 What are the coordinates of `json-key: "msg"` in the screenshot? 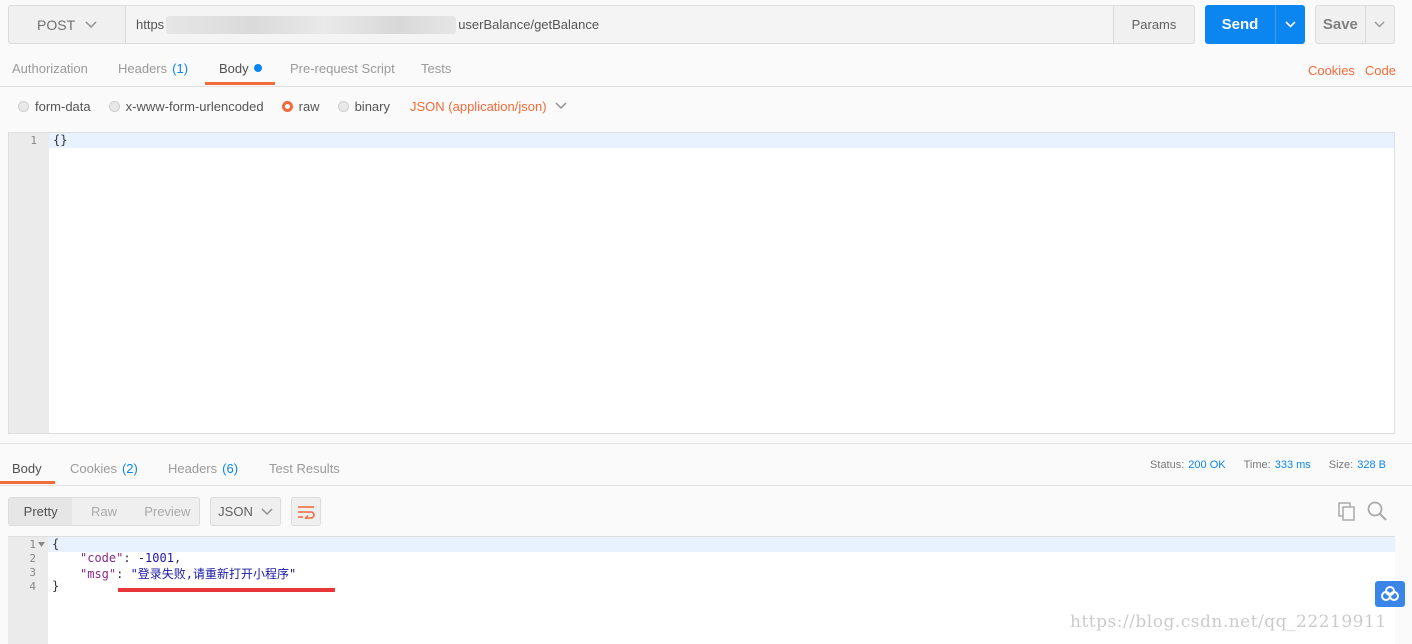 It's located at (98, 574).